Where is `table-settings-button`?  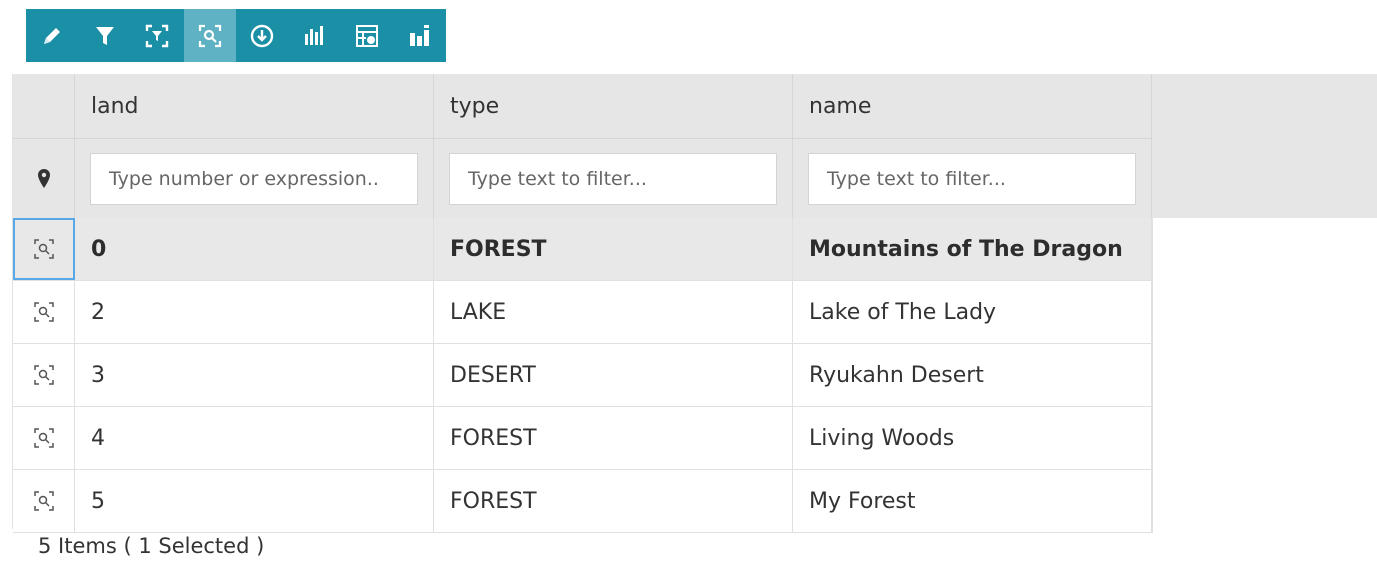
table-settings-button is located at coordinates (367, 35).